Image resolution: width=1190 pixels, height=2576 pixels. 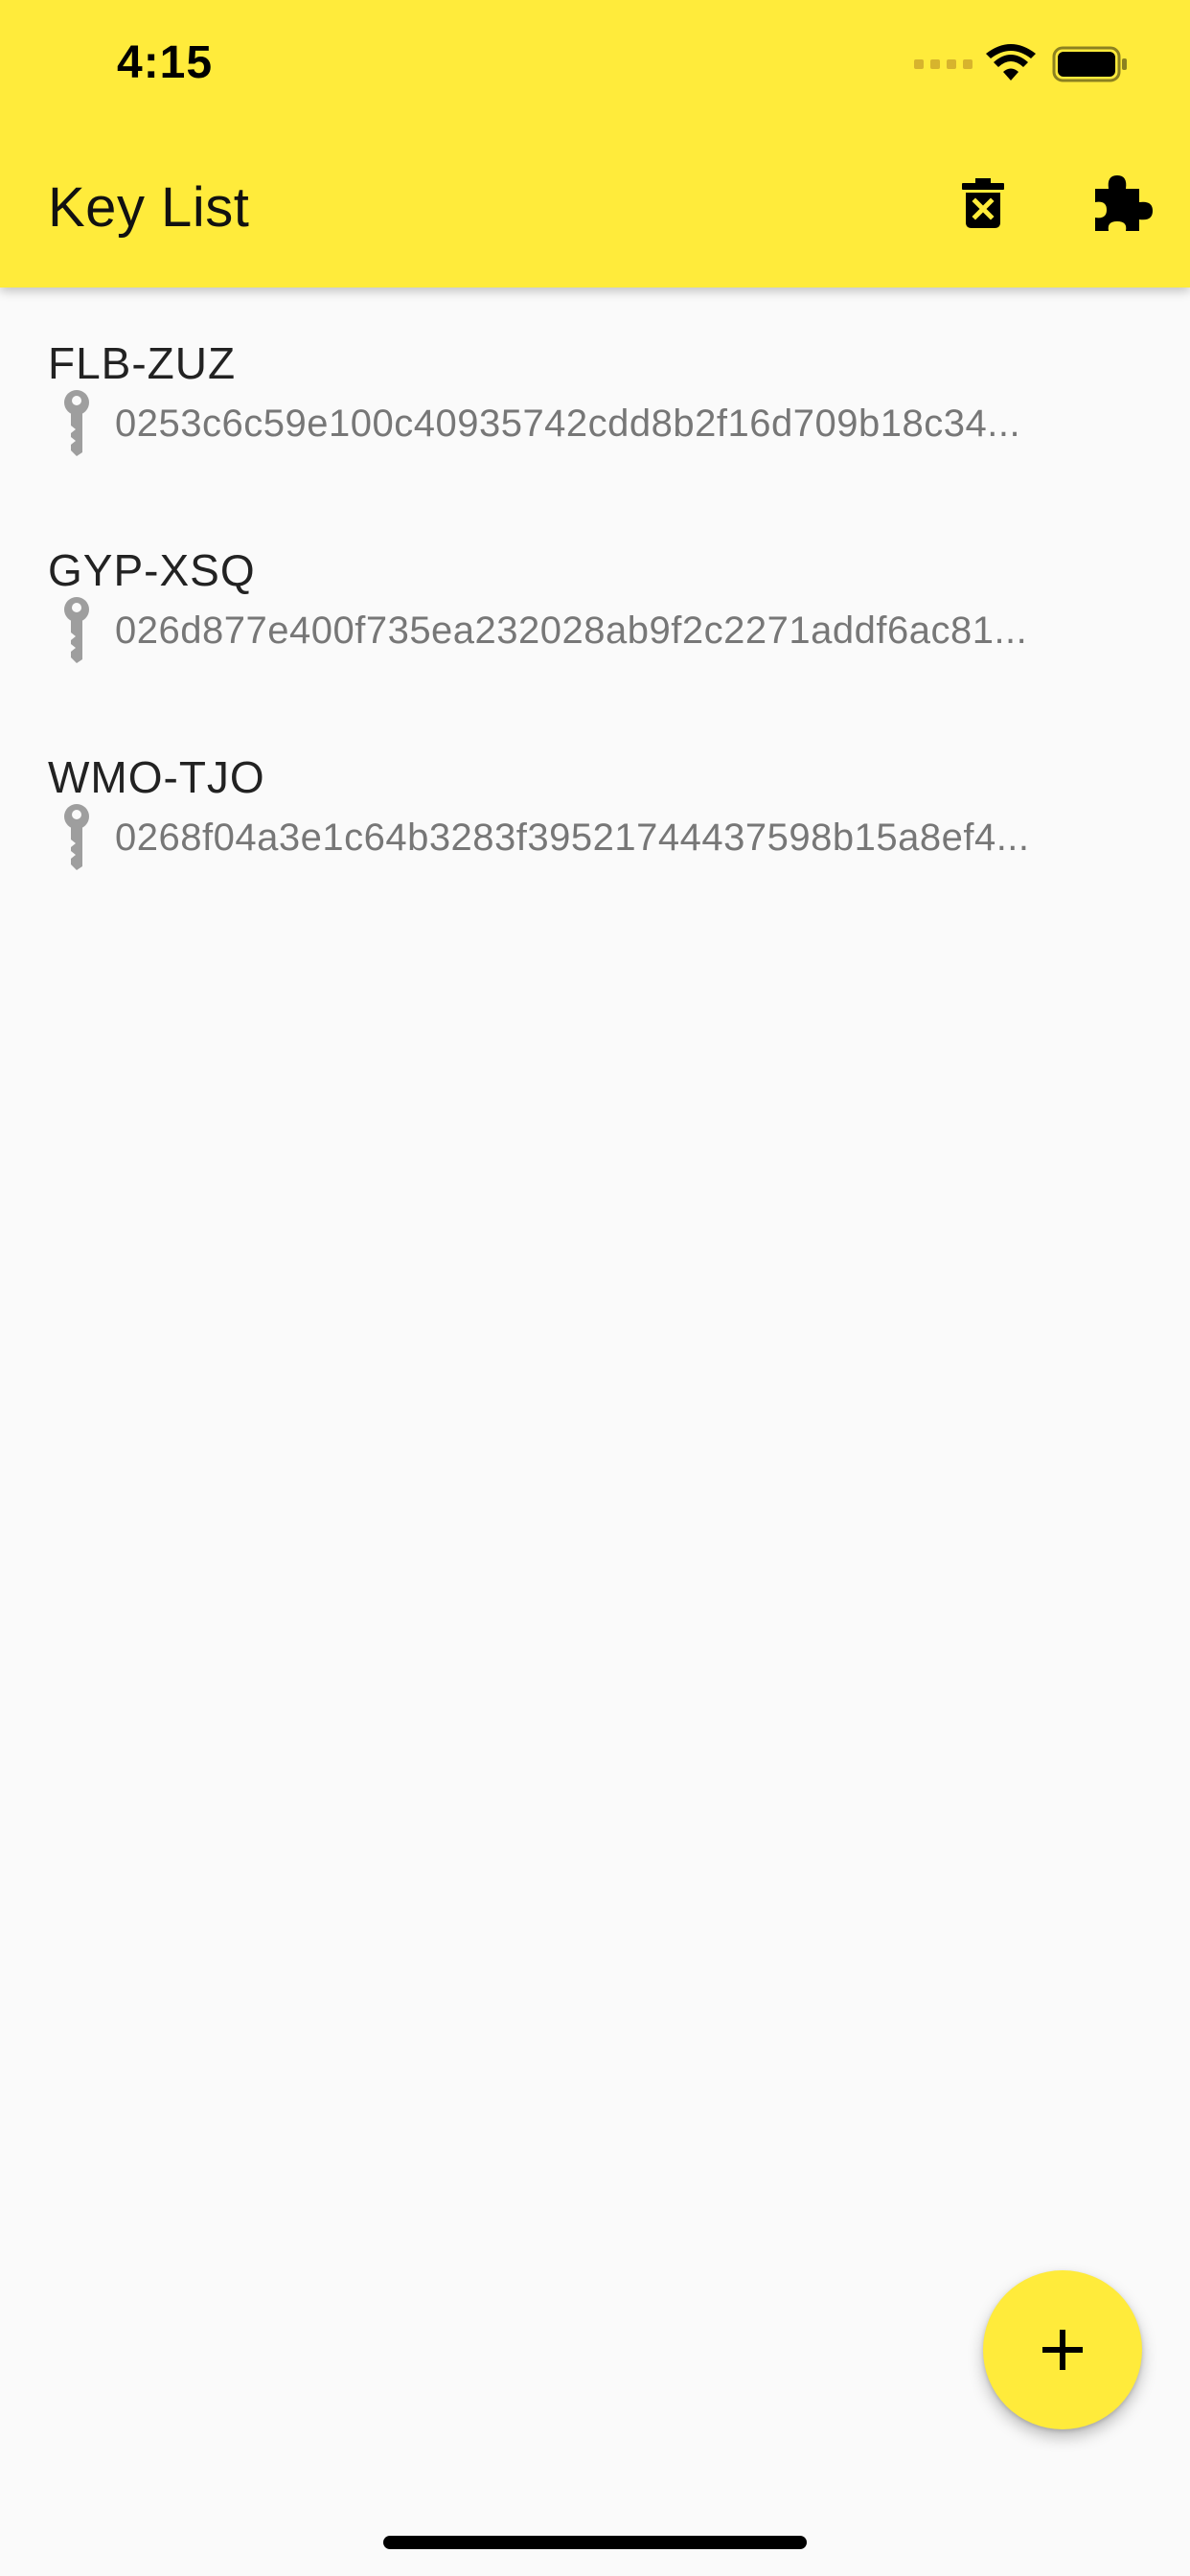 I want to click on page-title: Key List, so click(x=149, y=207).